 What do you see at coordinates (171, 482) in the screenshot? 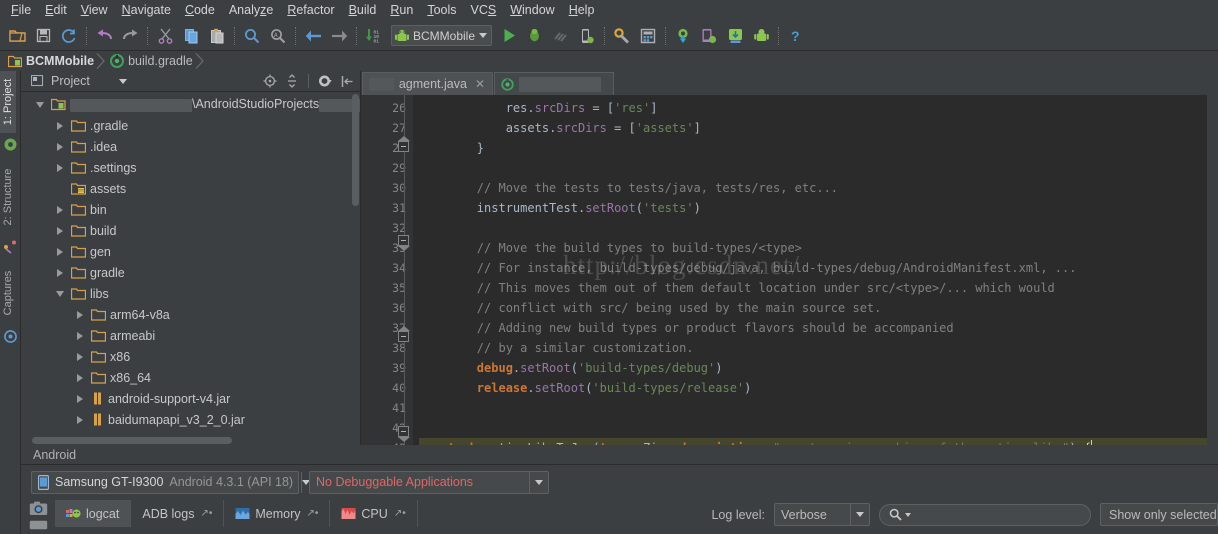
I see `device-selector: Samsung GT-I9300 Android 4.3.1 (API 18)` at bounding box center [171, 482].